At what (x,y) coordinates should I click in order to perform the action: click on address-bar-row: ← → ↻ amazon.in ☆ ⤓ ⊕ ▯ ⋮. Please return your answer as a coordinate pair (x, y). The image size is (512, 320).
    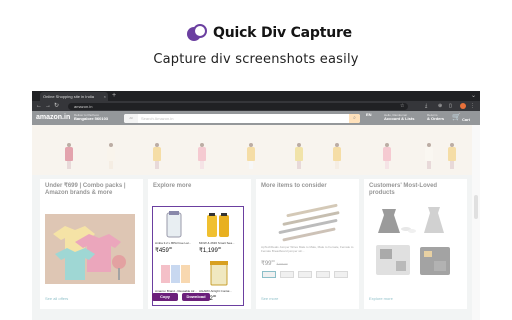
    Looking at the image, I should click on (256, 106).